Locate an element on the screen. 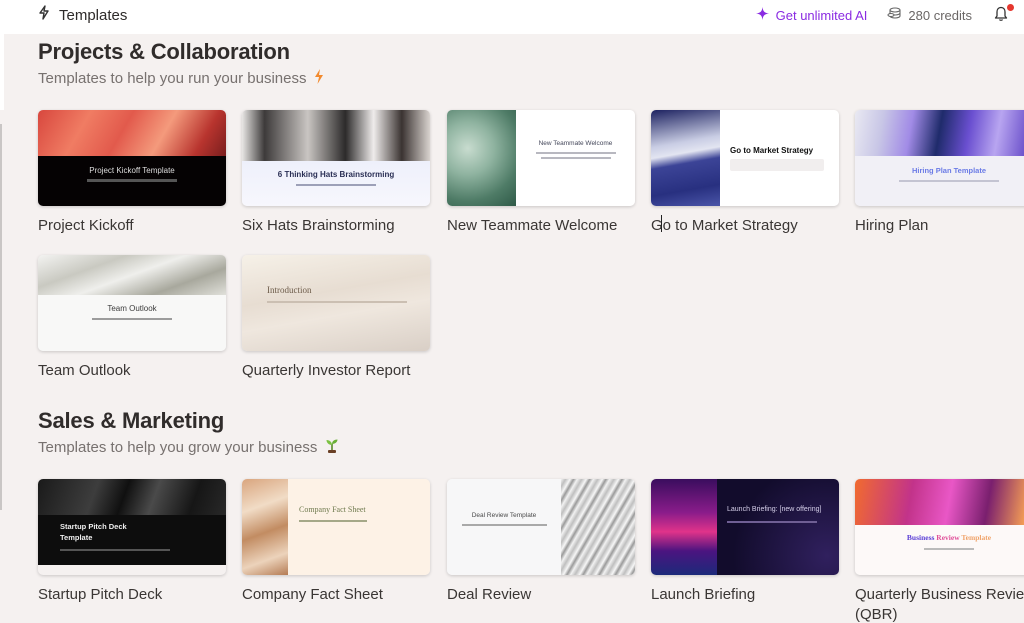 The height and width of the screenshot is (623, 1024). template-thumbnail: Launch Briefing: [new offering] is located at coordinates (745, 527).